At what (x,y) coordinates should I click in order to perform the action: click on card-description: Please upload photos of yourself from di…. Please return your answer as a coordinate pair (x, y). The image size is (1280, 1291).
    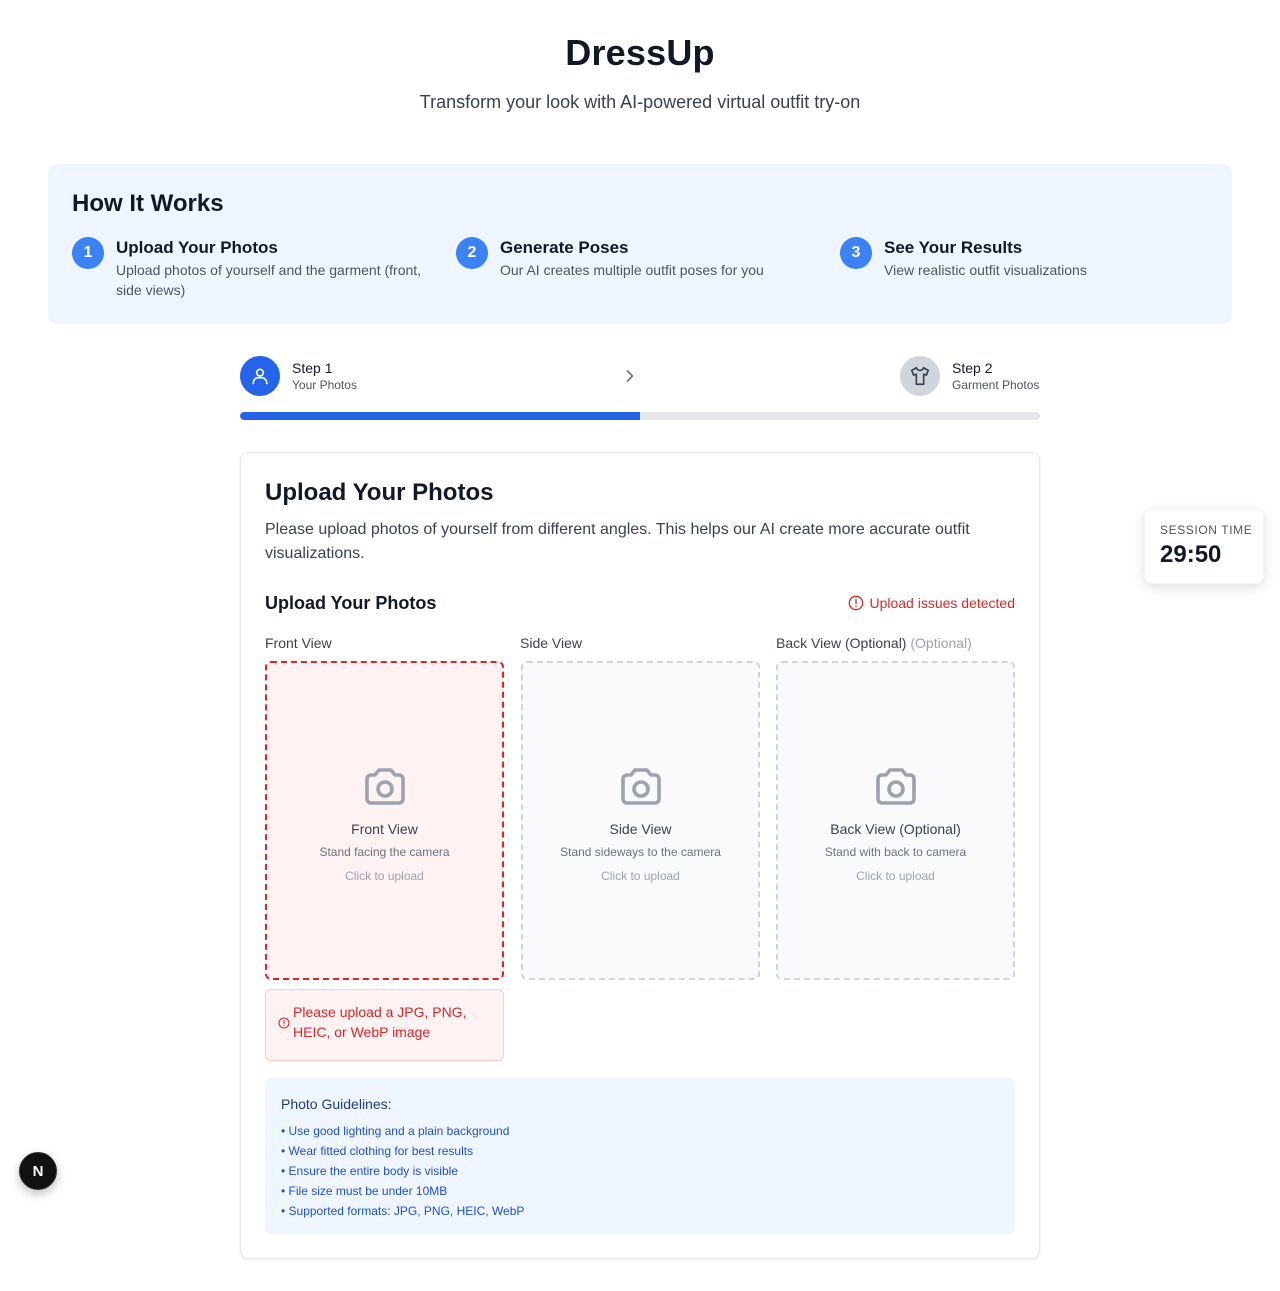
    Looking at the image, I should click on (617, 541).